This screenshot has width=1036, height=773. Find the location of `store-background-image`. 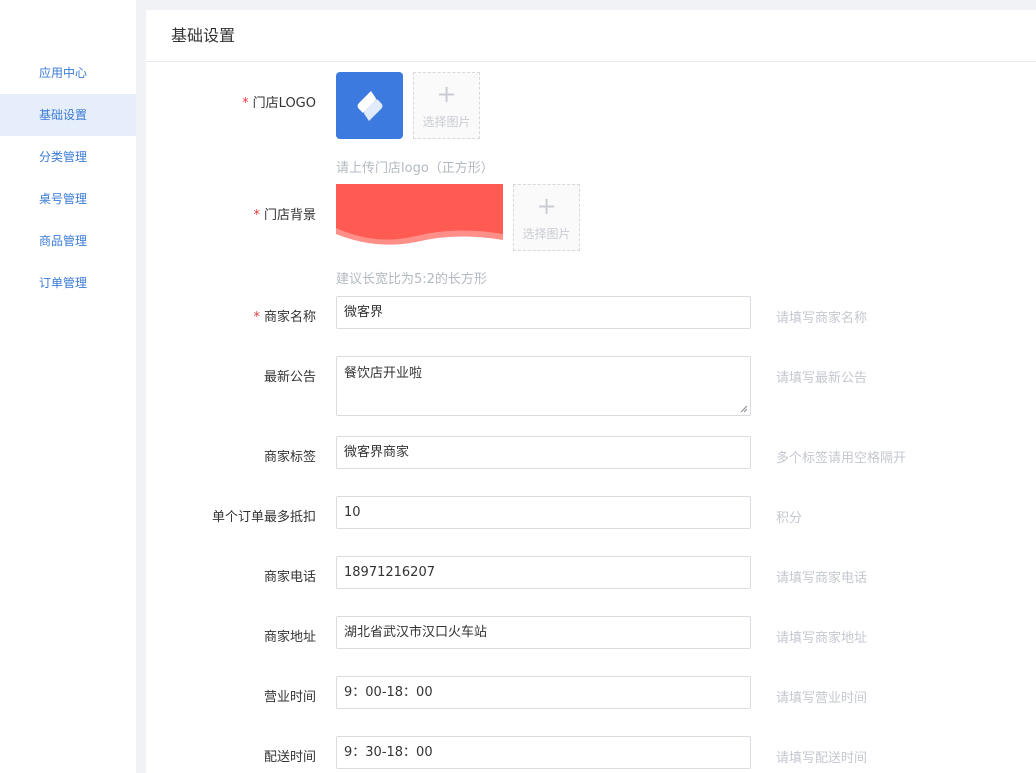

store-background-image is located at coordinates (419, 217).